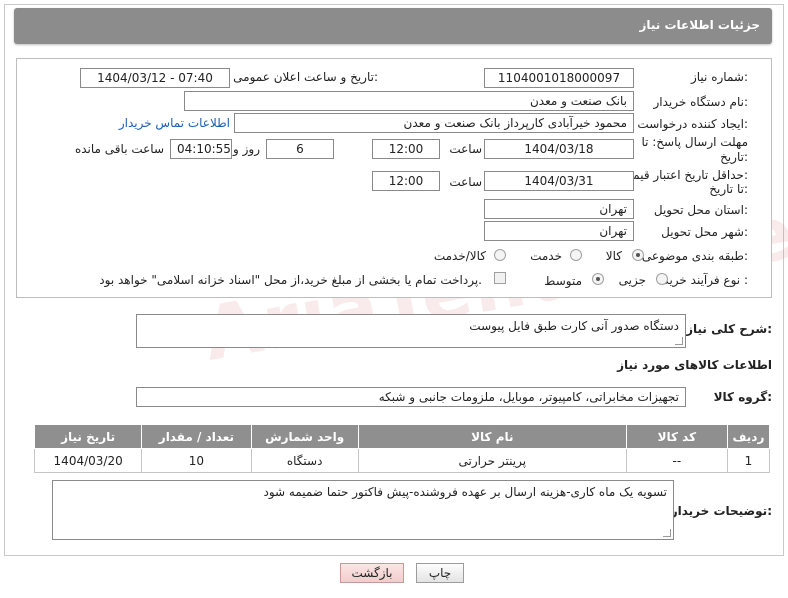  I want to click on announce-datetime-field: 1404/03/12 - 07:40, so click(155, 78).